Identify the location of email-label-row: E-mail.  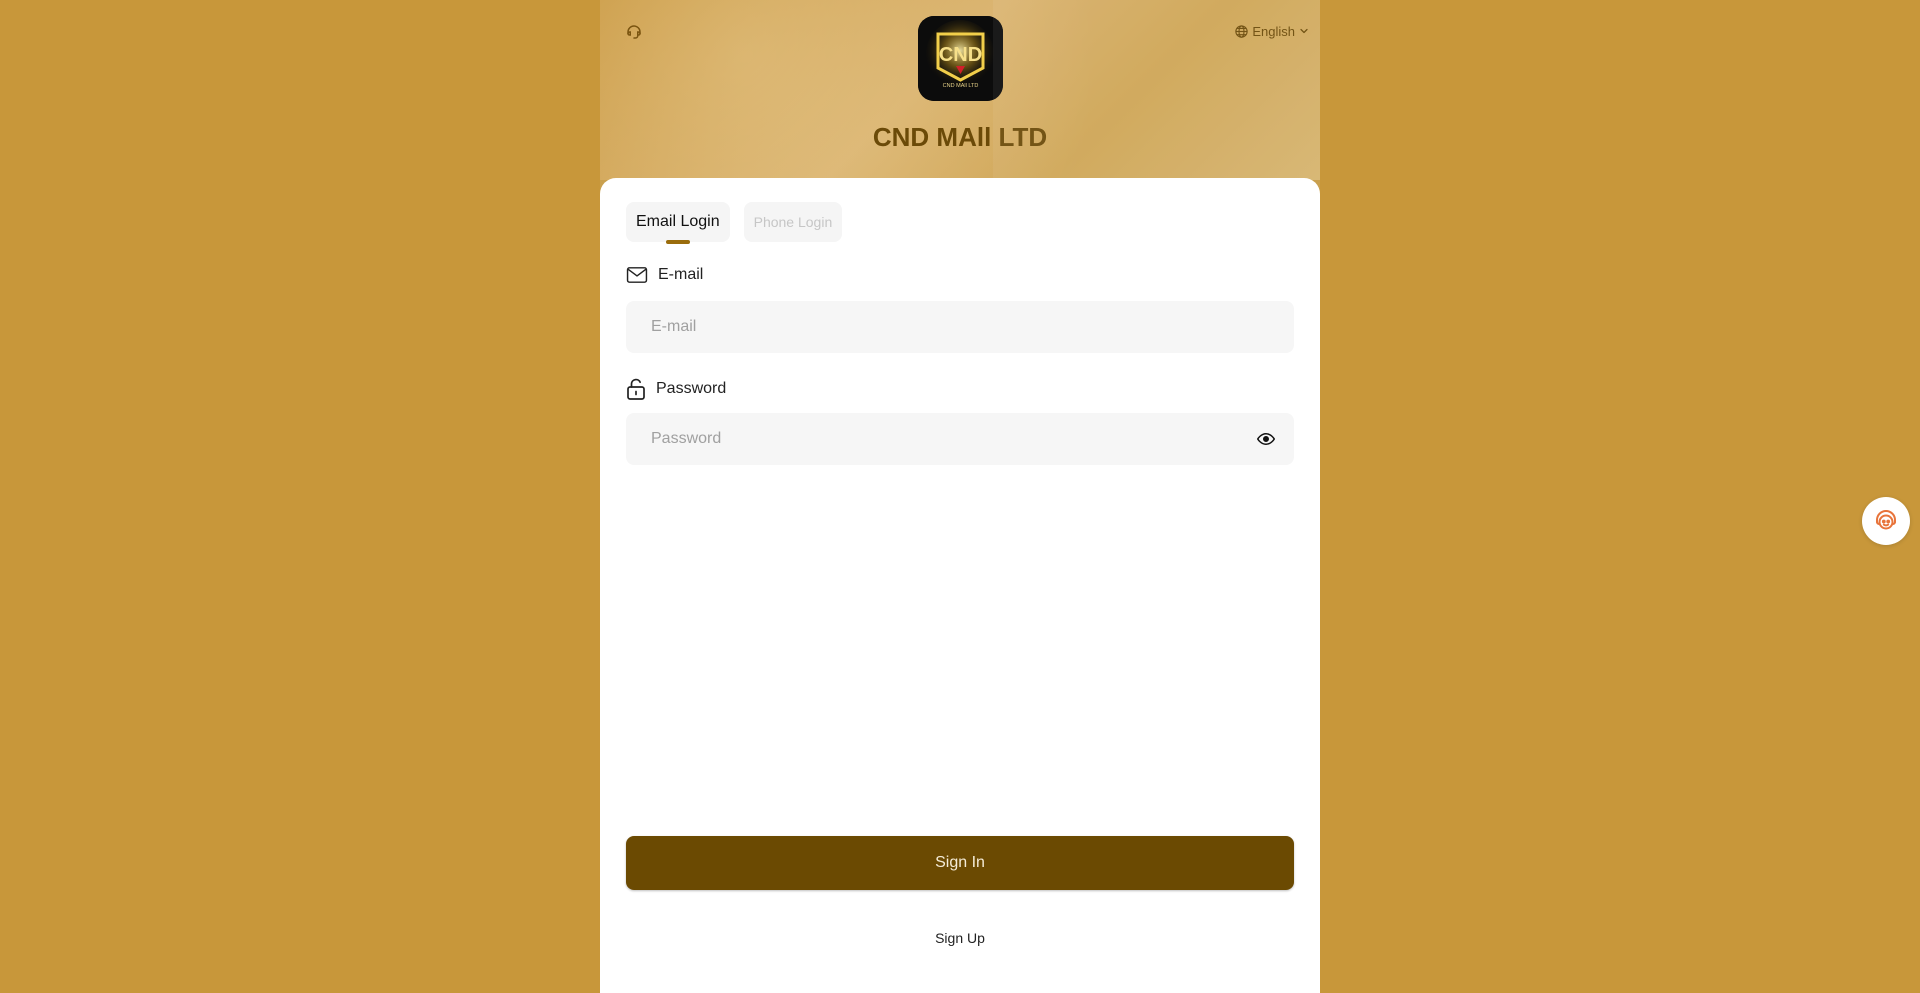
(664, 275).